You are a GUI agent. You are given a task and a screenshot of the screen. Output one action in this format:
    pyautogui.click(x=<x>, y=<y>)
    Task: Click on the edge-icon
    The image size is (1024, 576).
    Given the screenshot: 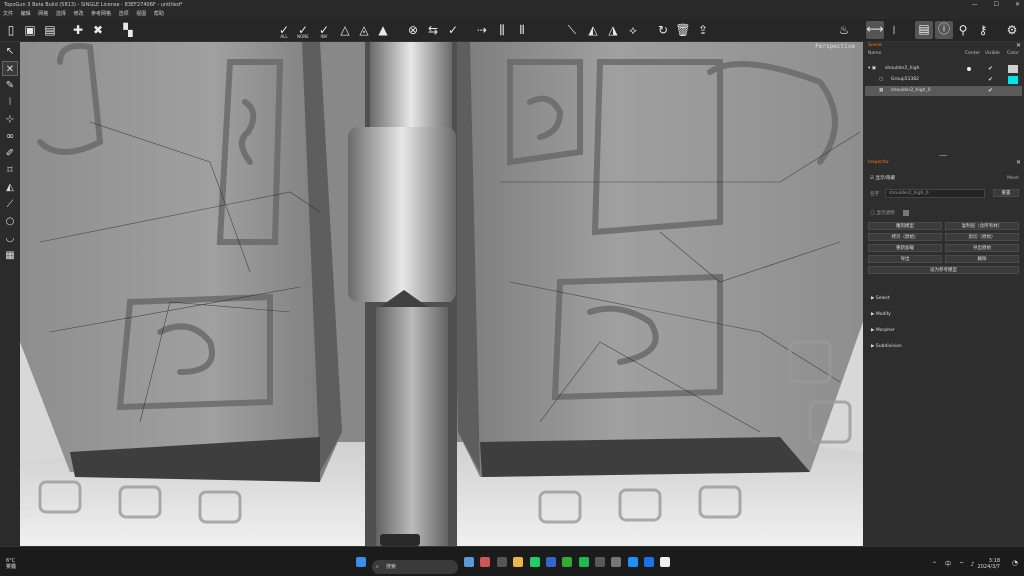 What is the action you would take?
    pyautogui.click(x=633, y=562)
    